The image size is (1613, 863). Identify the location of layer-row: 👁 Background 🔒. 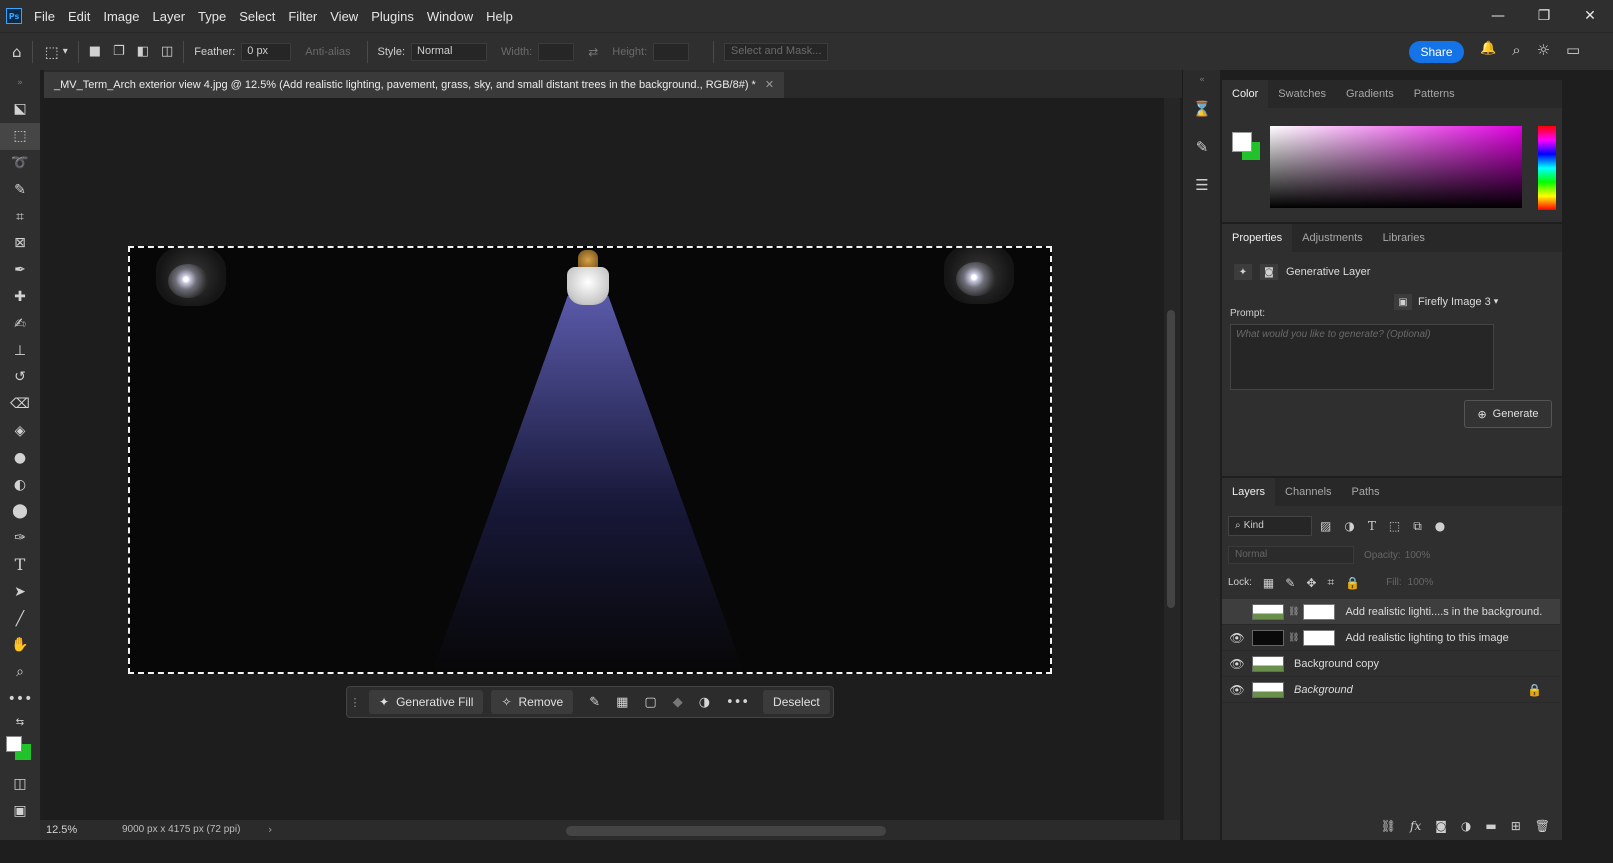
(1391, 690).